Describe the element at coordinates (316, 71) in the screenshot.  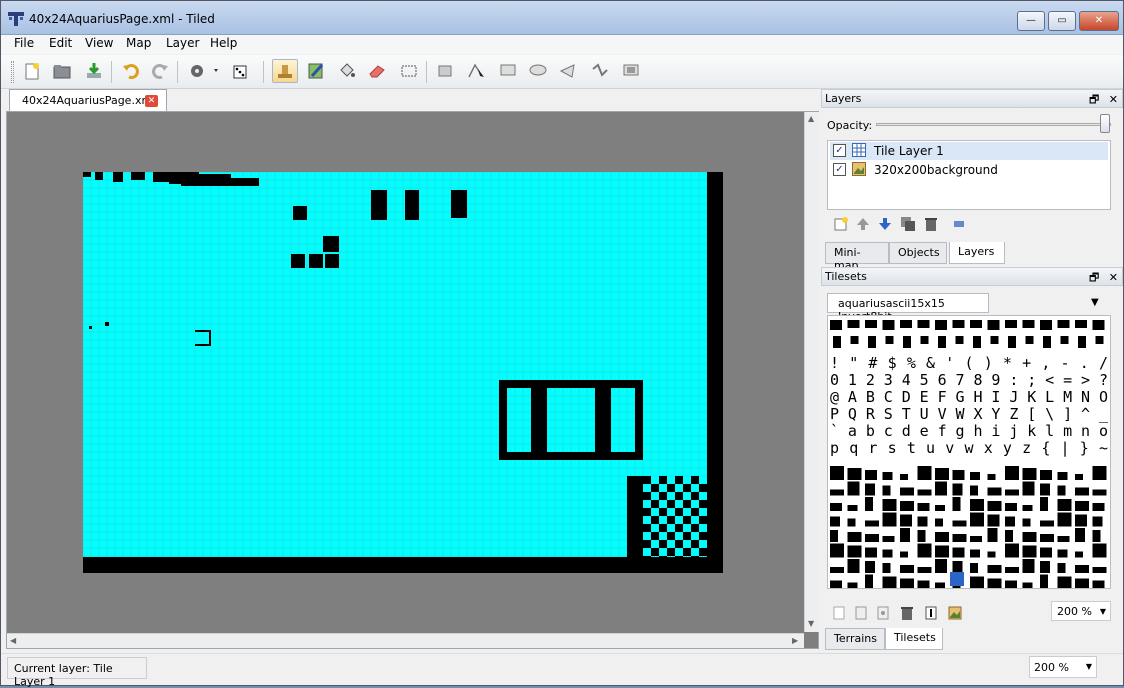
I see `terrain-brush-icon` at that location.